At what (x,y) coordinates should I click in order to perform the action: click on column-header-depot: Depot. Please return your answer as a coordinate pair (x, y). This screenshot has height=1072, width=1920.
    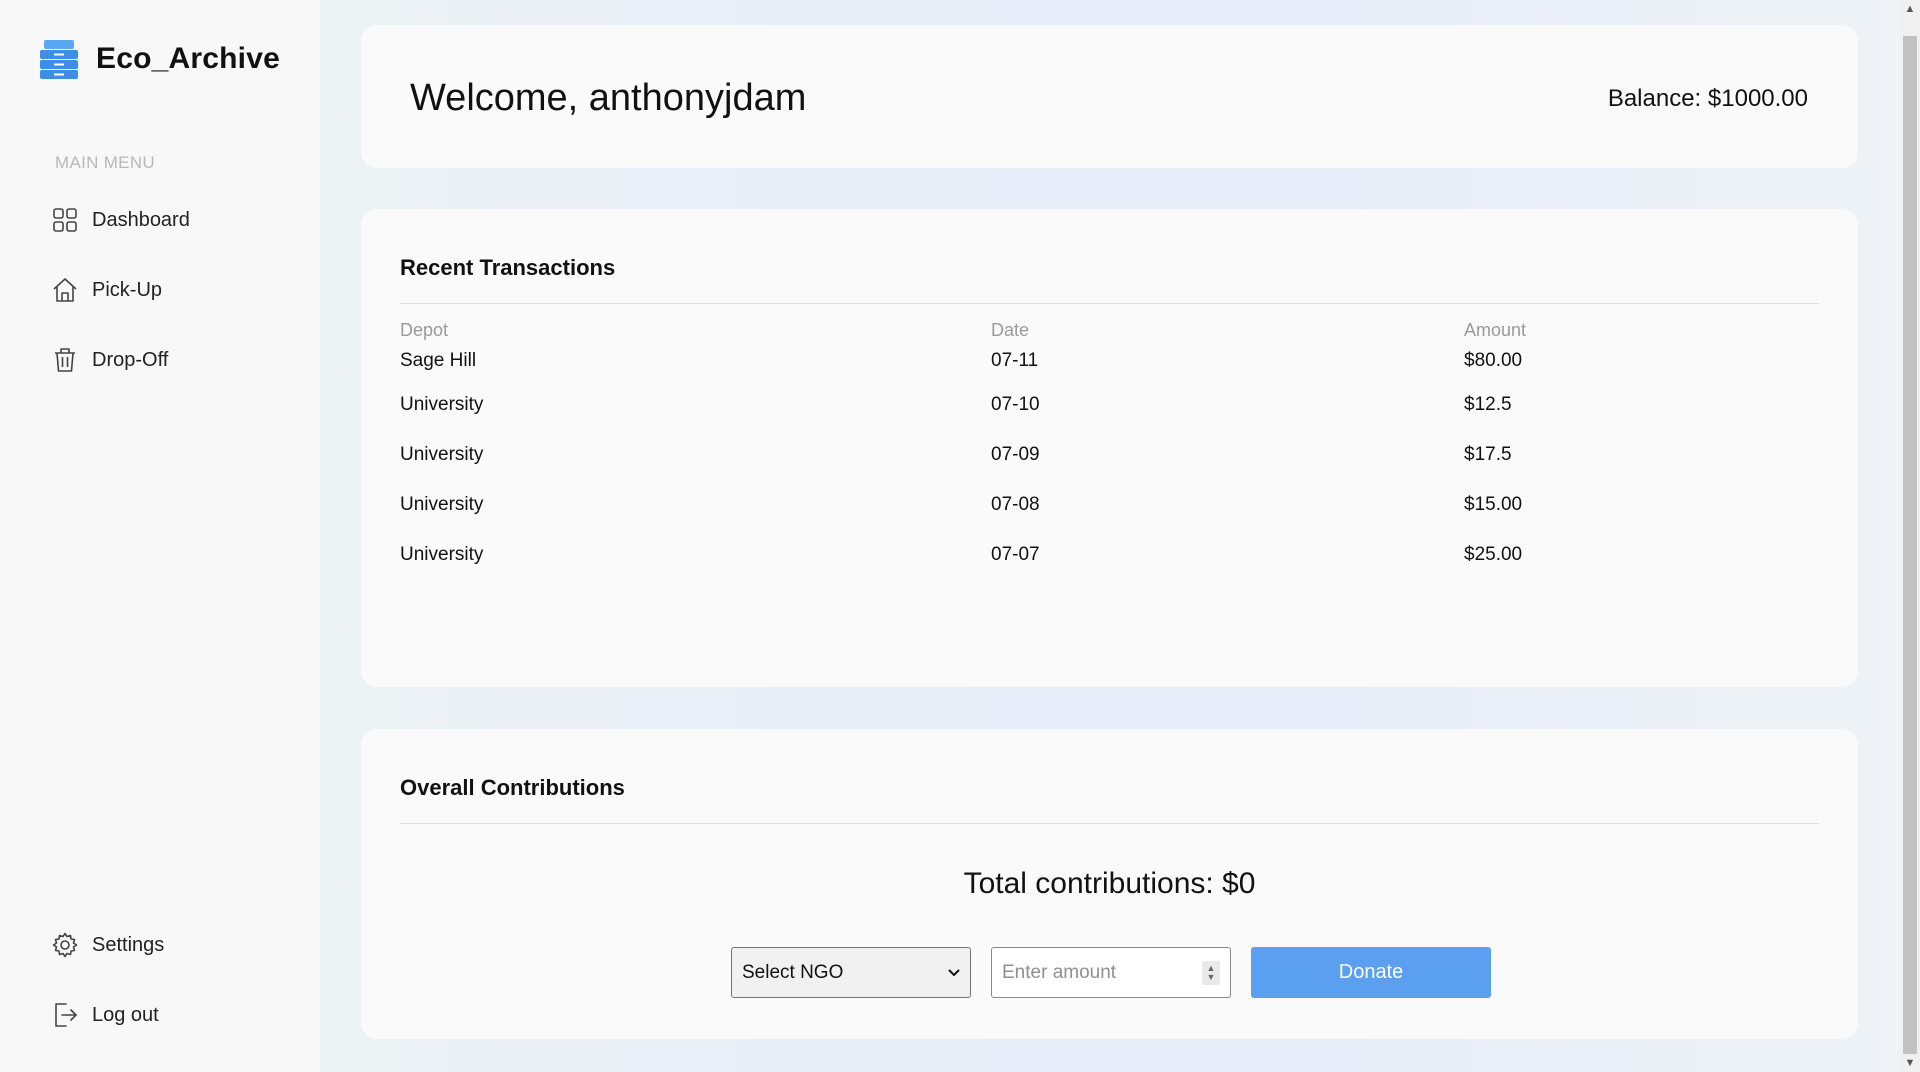
    Looking at the image, I should click on (424, 330).